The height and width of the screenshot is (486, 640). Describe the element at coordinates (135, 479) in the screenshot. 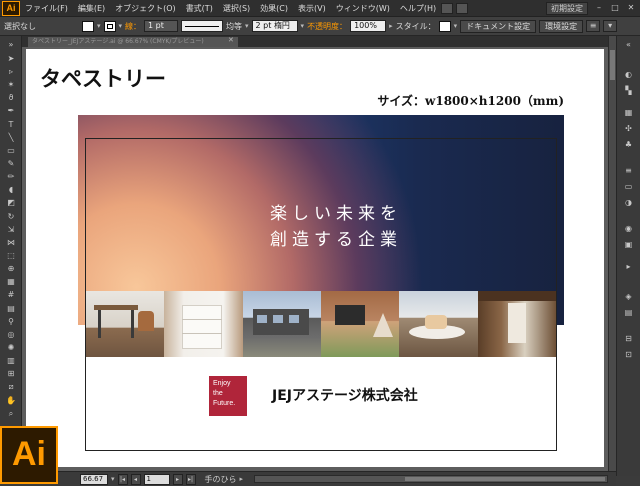

I see `previous-artboard-button: ◂` at that location.